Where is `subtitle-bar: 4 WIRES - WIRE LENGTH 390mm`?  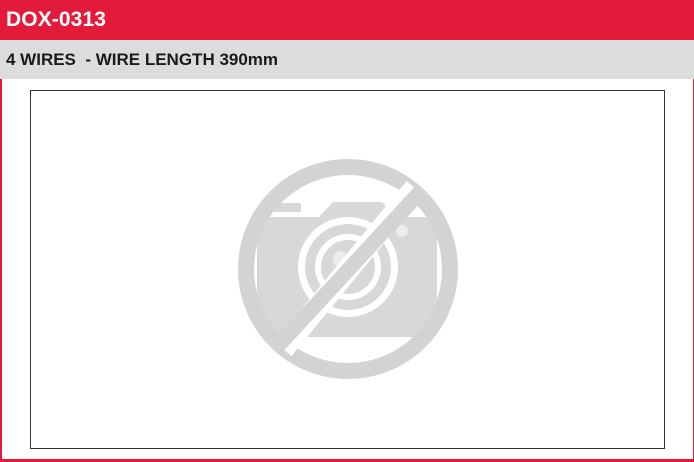 subtitle-bar: 4 WIRES - WIRE LENGTH 390mm is located at coordinates (347, 59).